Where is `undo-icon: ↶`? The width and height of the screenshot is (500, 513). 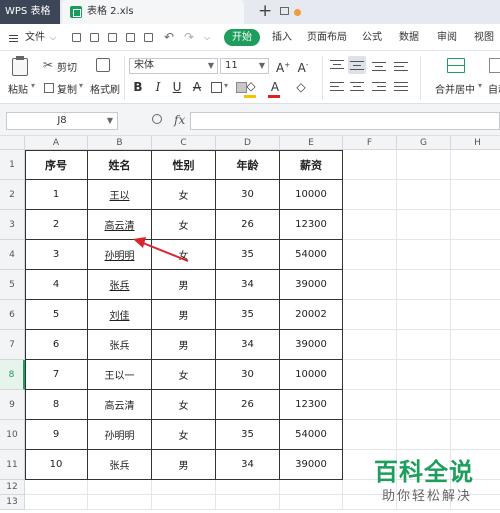
undo-icon: ↶ is located at coordinates (169, 37).